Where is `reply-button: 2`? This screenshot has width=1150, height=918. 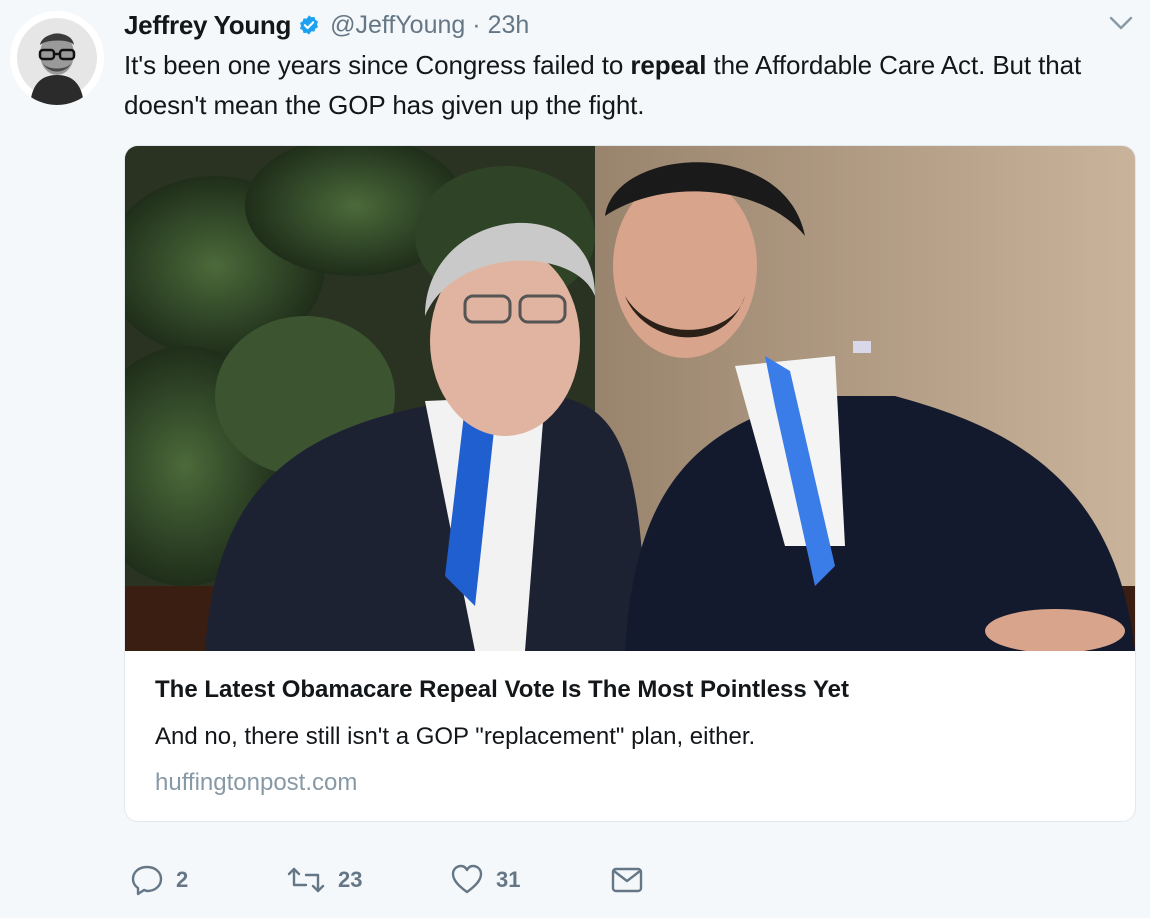
reply-button: 2 is located at coordinates (159, 880).